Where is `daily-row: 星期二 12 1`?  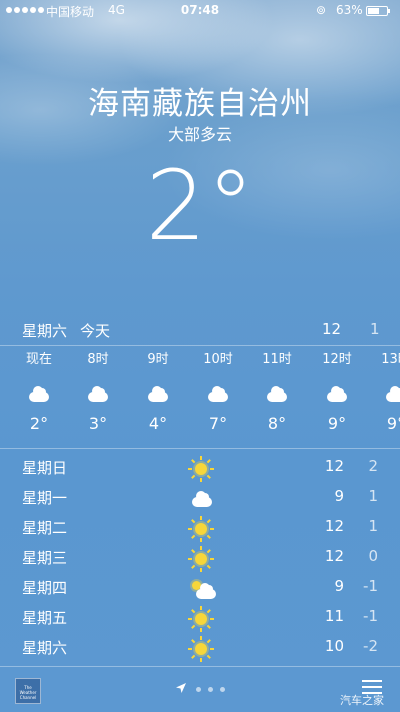
daily-row: 星期二 12 1 is located at coordinates (200, 528).